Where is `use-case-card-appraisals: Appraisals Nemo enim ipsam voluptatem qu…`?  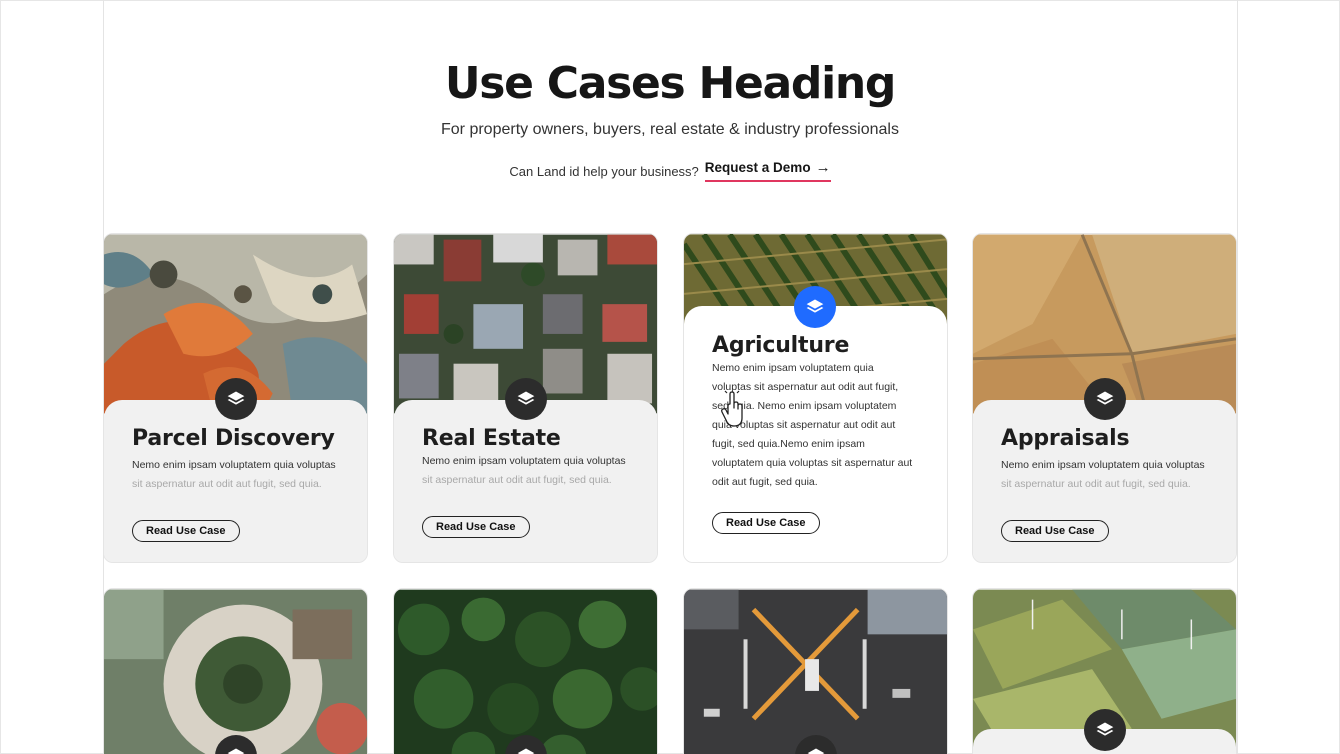 use-case-card-appraisals: Appraisals Nemo enim ipsam voluptatem qu… is located at coordinates (1104, 398).